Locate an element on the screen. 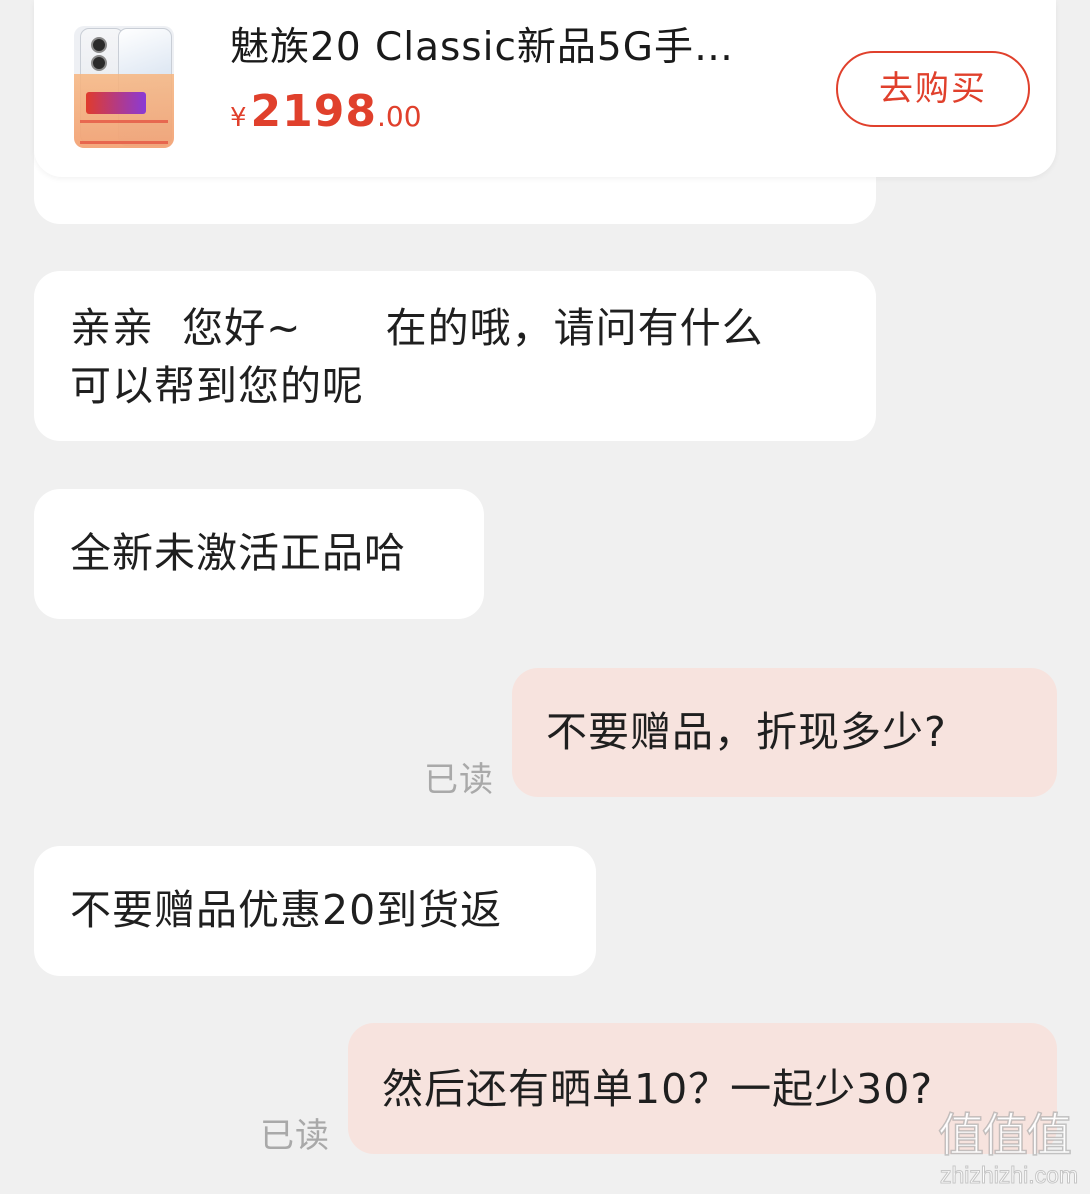 The width and height of the screenshot is (1090, 1194). message-text-line: 亲亲 您好~ 在的哦，请问有什么 is located at coordinates (417, 328).